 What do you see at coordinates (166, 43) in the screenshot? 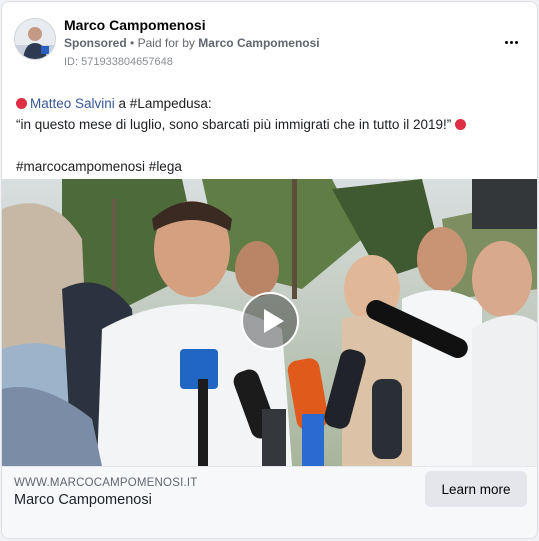
I see `paid-for-prefix: Paid for by` at bounding box center [166, 43].